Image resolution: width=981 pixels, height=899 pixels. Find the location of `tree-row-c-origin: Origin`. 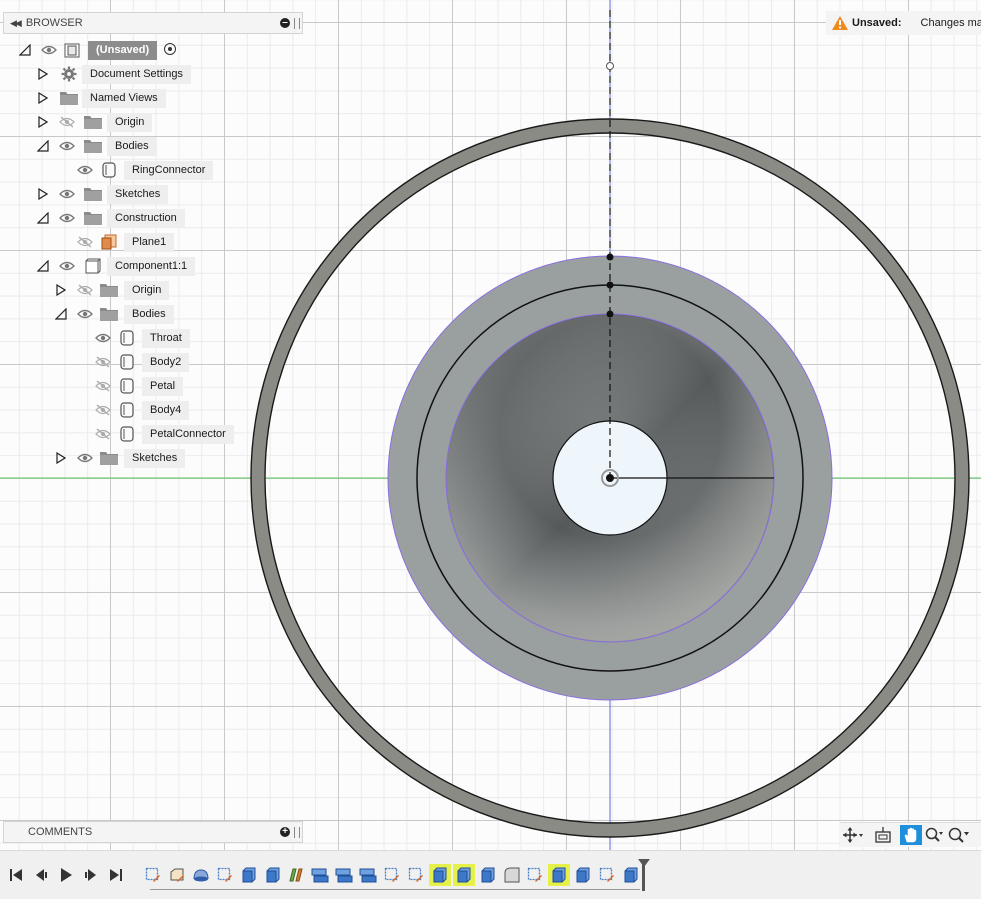

tree-row-c-origin: Origin is located at coordinates (150, 290).